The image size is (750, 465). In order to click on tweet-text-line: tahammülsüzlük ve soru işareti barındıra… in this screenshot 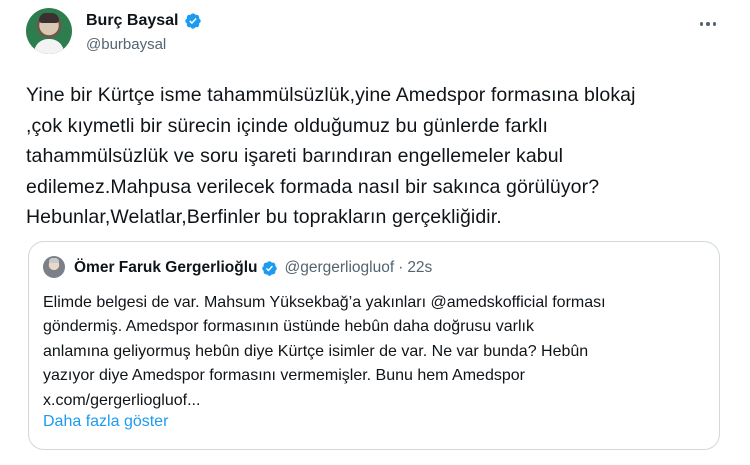, I will do `click(295, 156)`.